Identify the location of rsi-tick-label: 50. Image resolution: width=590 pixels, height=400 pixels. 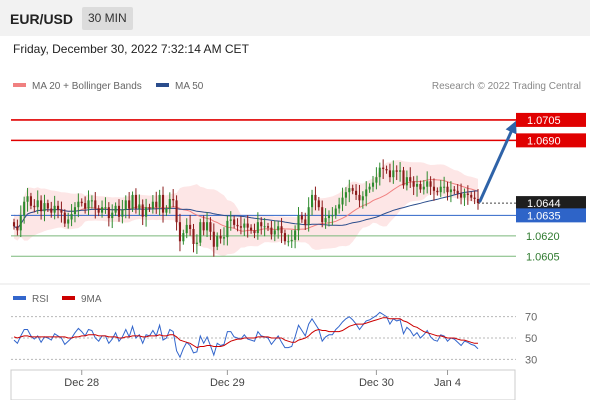
(531, 339).